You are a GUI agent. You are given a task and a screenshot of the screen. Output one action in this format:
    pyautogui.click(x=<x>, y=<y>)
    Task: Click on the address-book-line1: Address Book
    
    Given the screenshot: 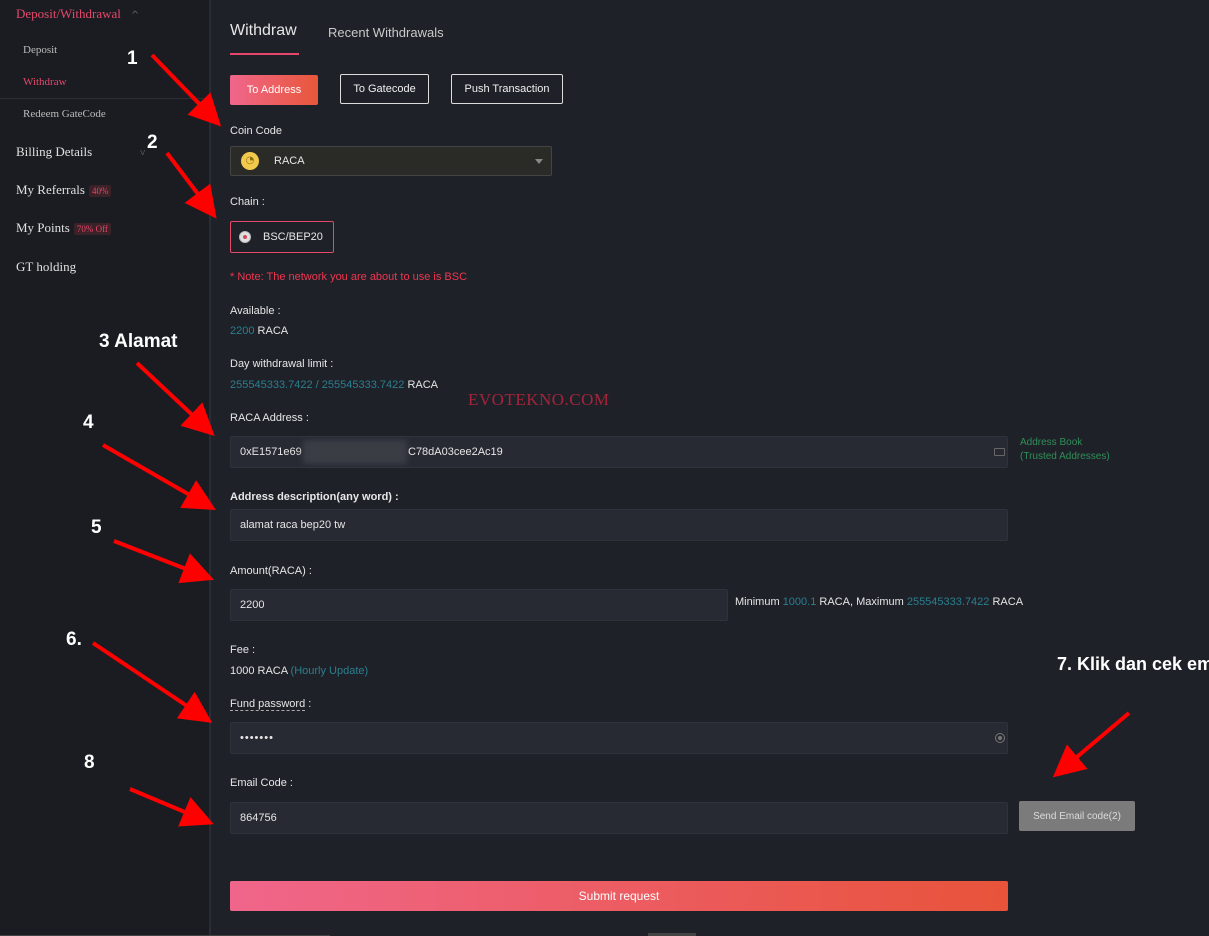 What is the action you would take?
    pyautogui.click(x=1051, y=442)
    